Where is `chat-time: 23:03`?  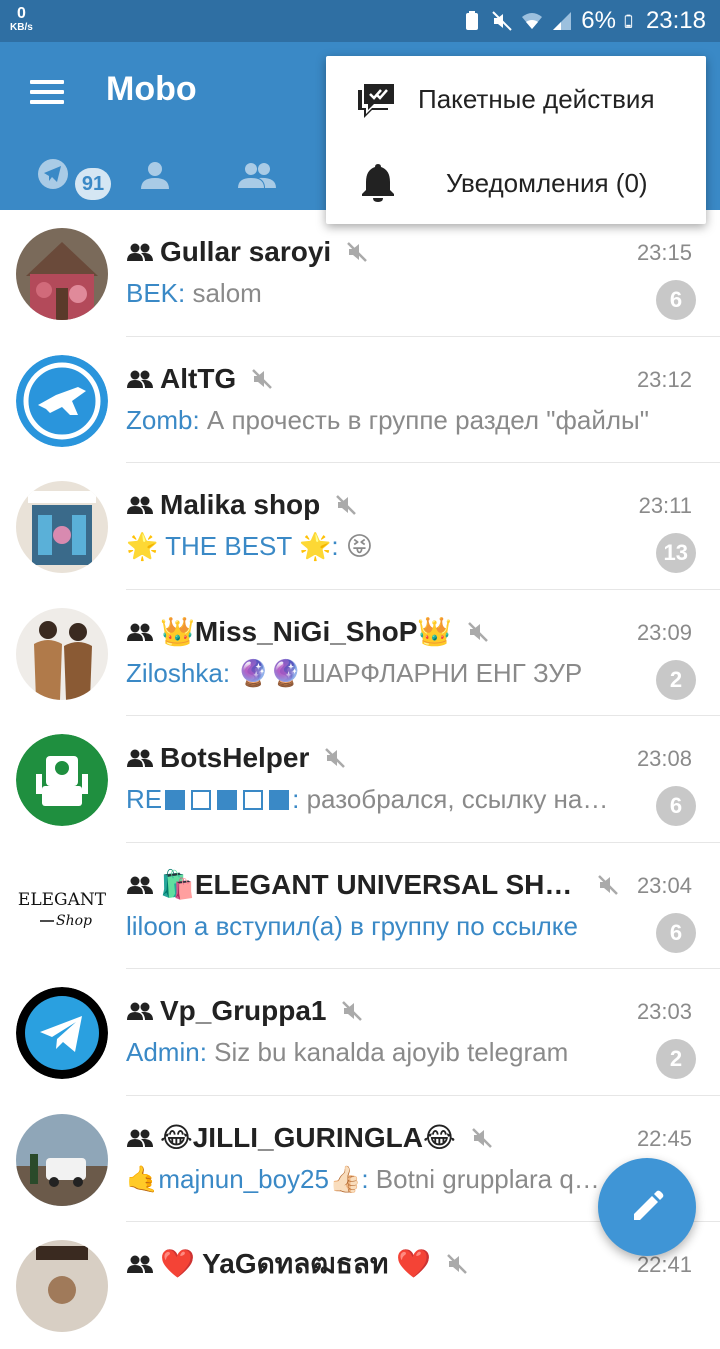
chat-time: 23:03 is located at coordinates (664, 1011).